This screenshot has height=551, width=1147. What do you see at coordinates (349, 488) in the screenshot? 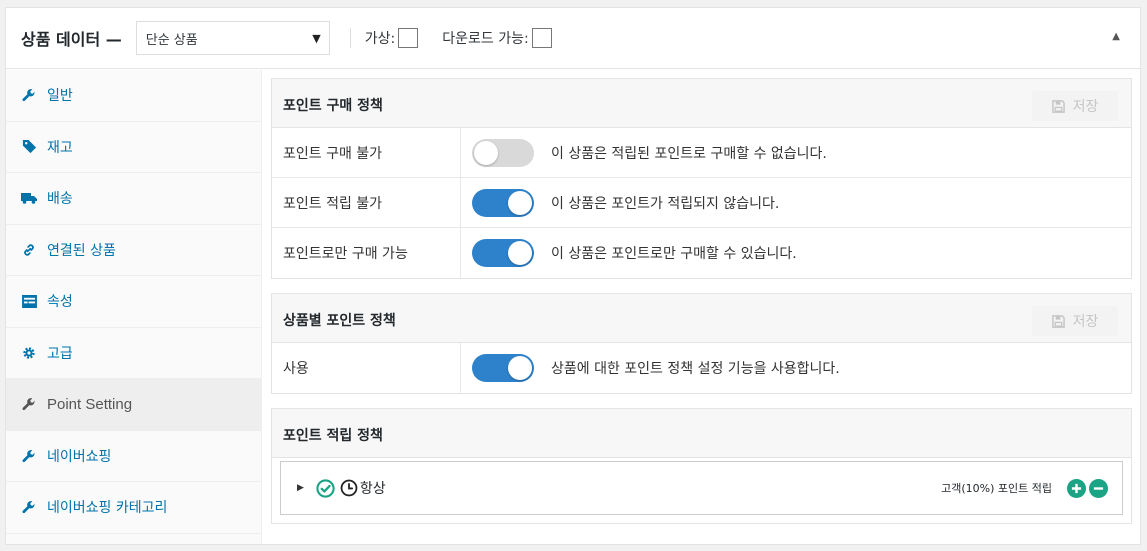
I see `clock-icon` at bounding box center [349, 488].